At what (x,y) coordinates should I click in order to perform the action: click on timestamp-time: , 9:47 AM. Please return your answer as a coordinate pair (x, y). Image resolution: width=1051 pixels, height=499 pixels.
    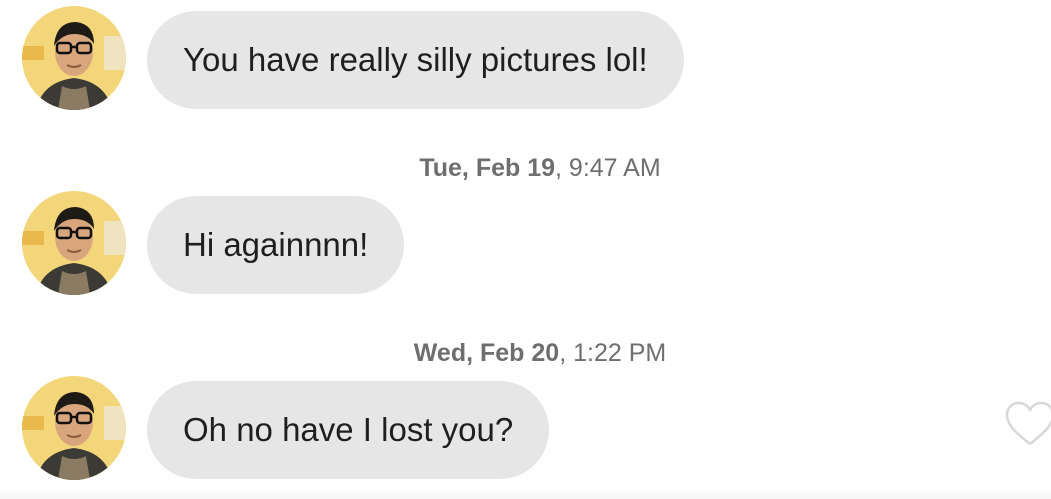
    Looking at the image, I should click on (608, 168).